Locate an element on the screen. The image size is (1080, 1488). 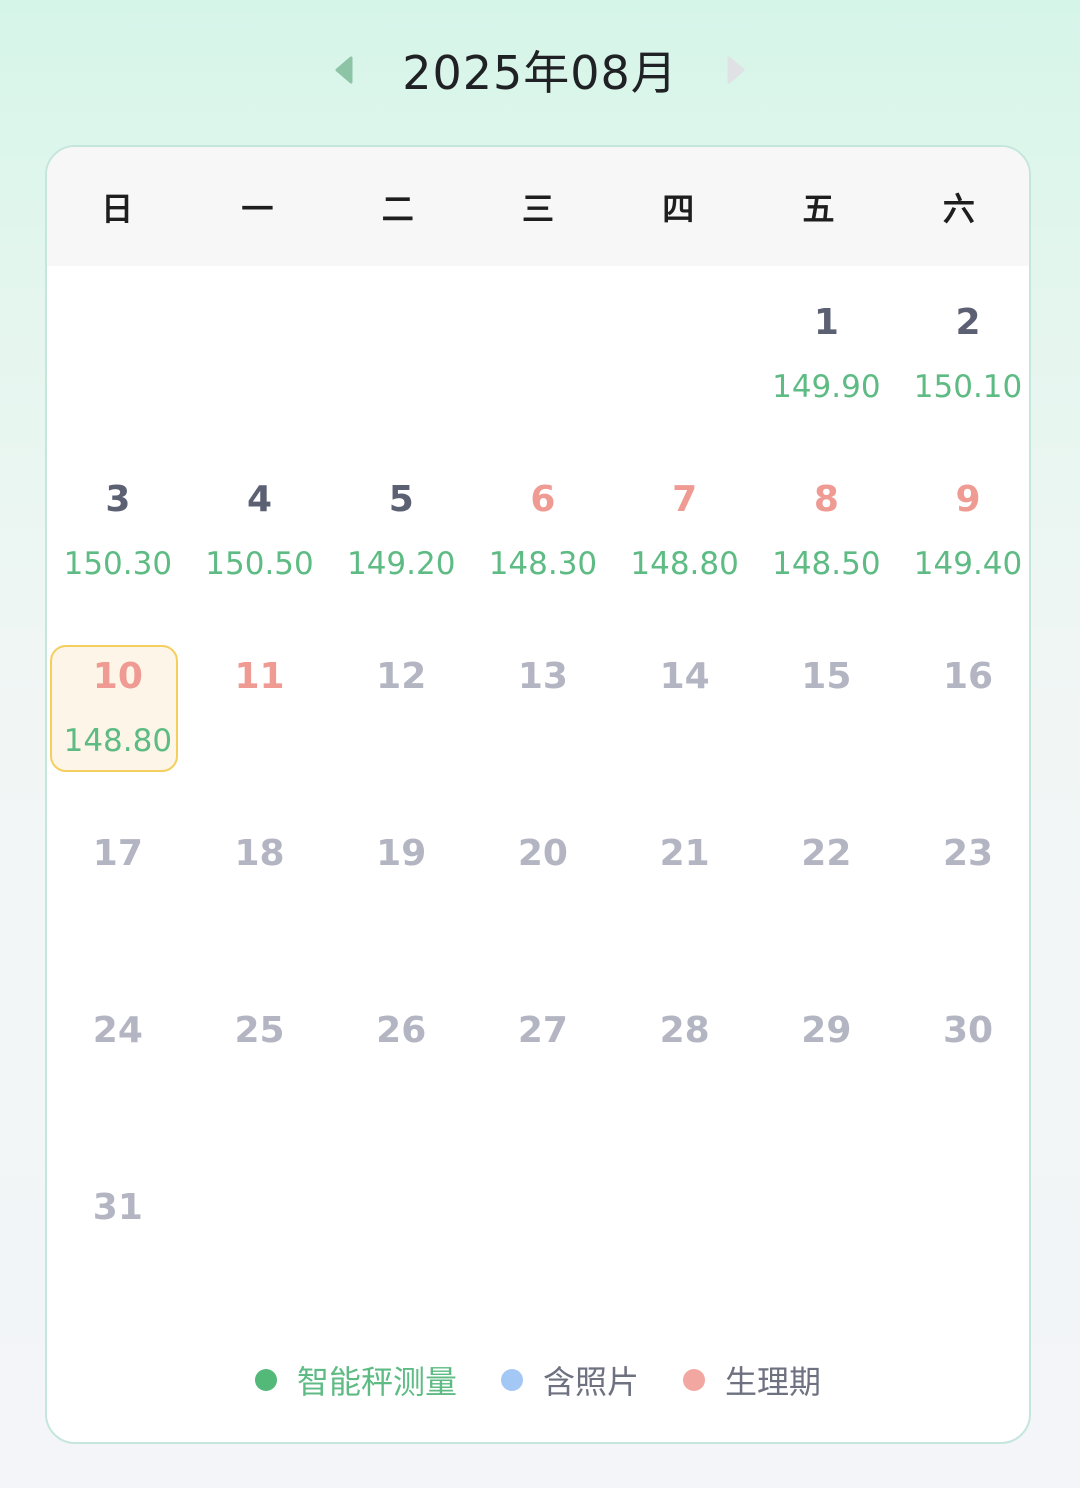
day-cell: 30 is located at coordinates (963, 1062).